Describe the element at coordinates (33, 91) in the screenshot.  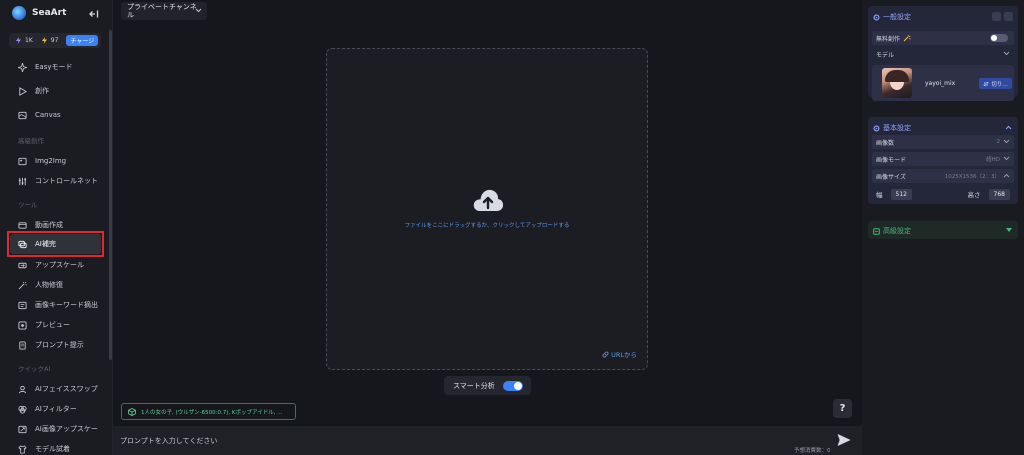
I see `sidebar-item-create: 創作` at that location.